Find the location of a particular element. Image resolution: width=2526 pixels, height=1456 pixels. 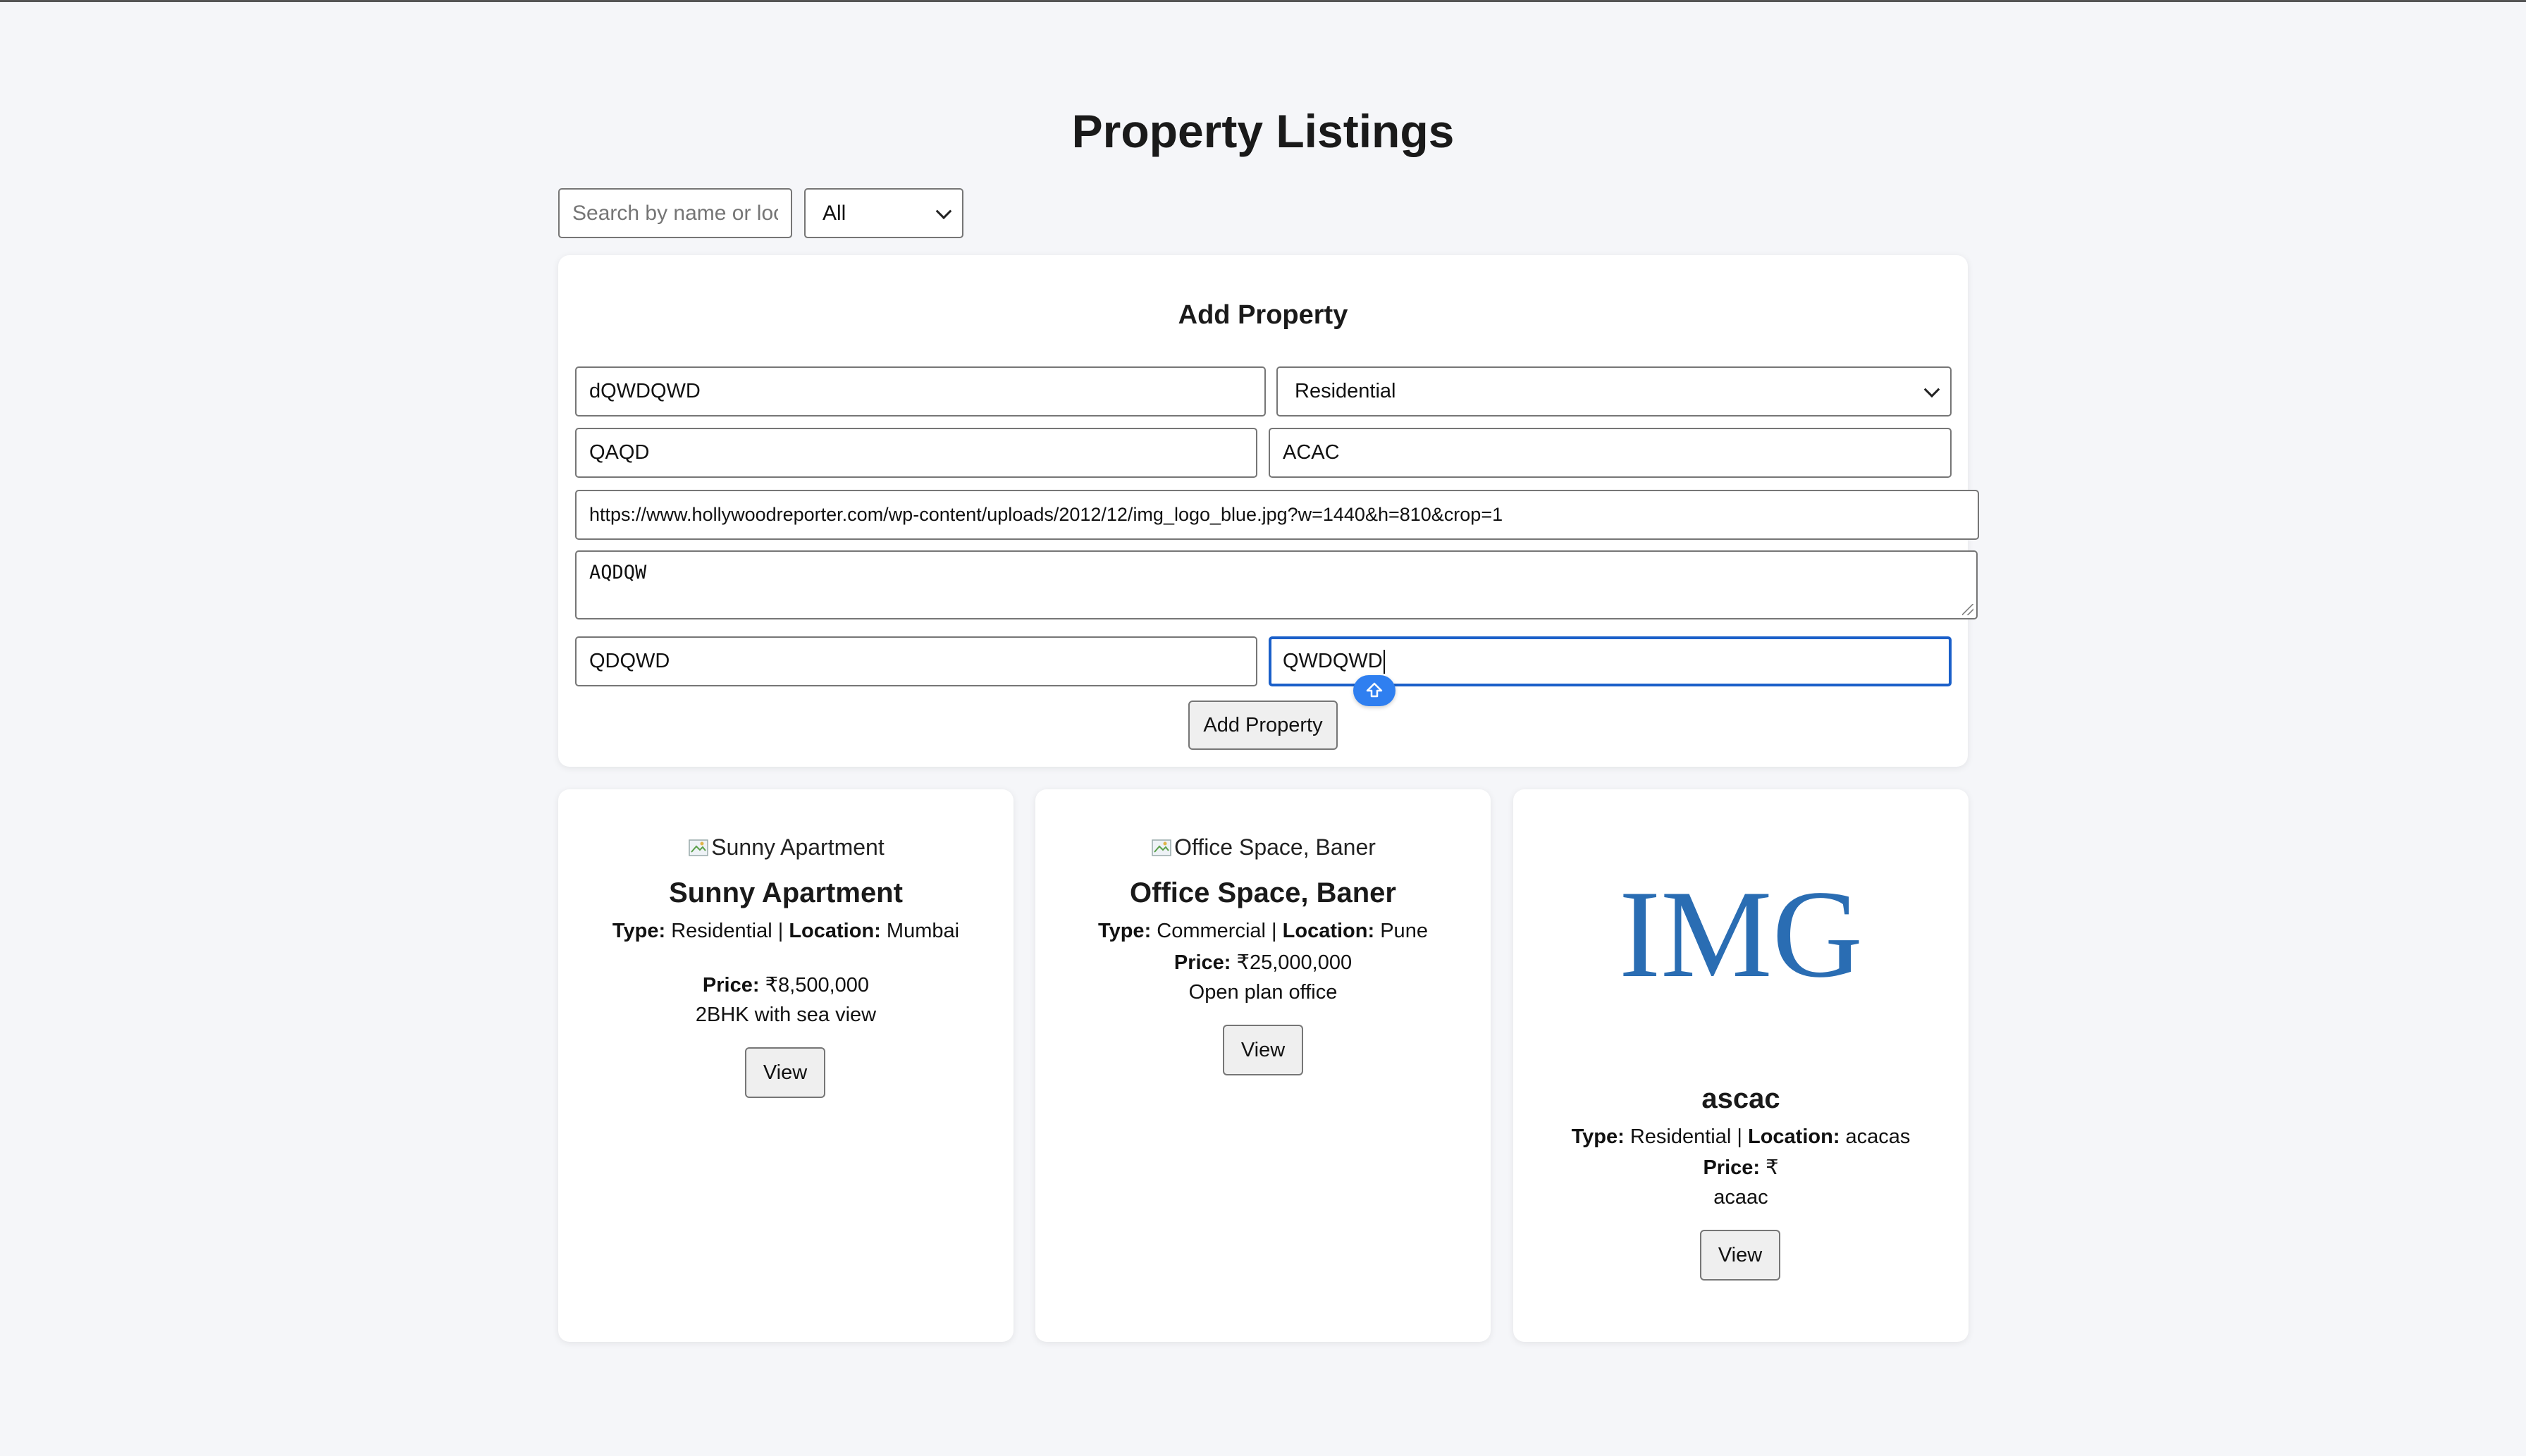

page-title: Property Listings is located at coordinates (1263, 131).